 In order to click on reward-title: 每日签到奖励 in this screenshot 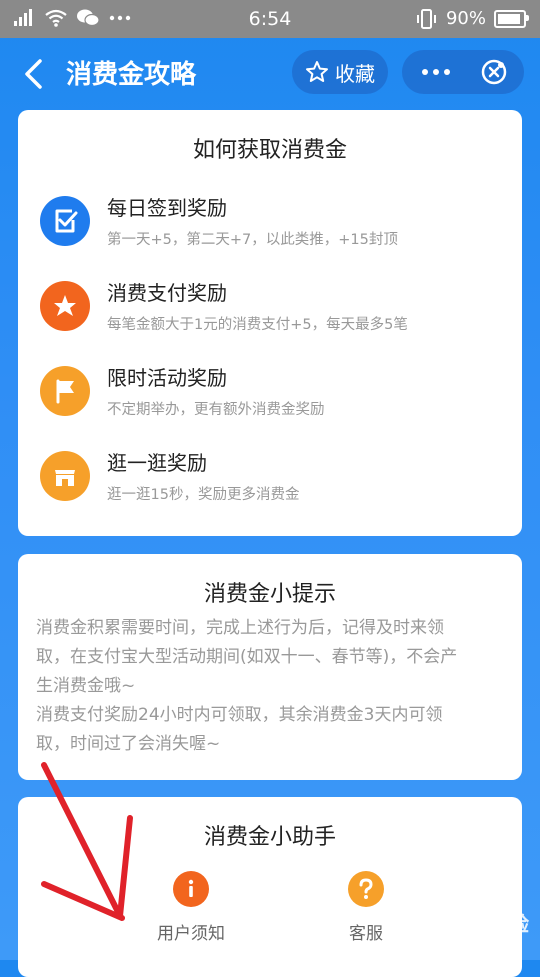, I will do `click(167, 208)`.